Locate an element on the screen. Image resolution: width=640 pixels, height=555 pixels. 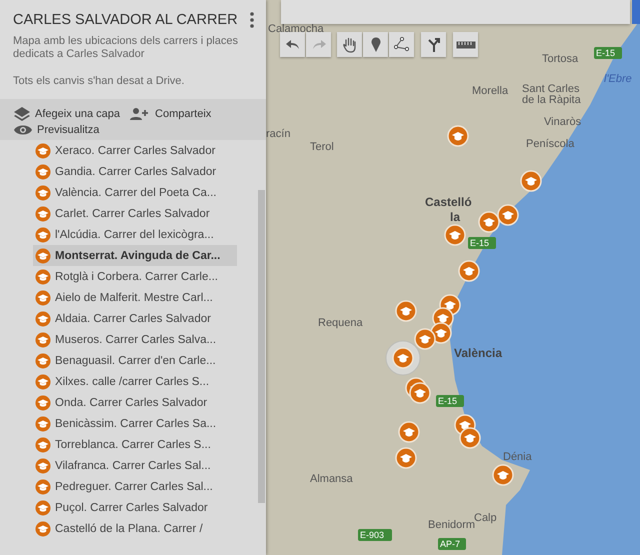
undo-icon is located at coordinates (293, 45).